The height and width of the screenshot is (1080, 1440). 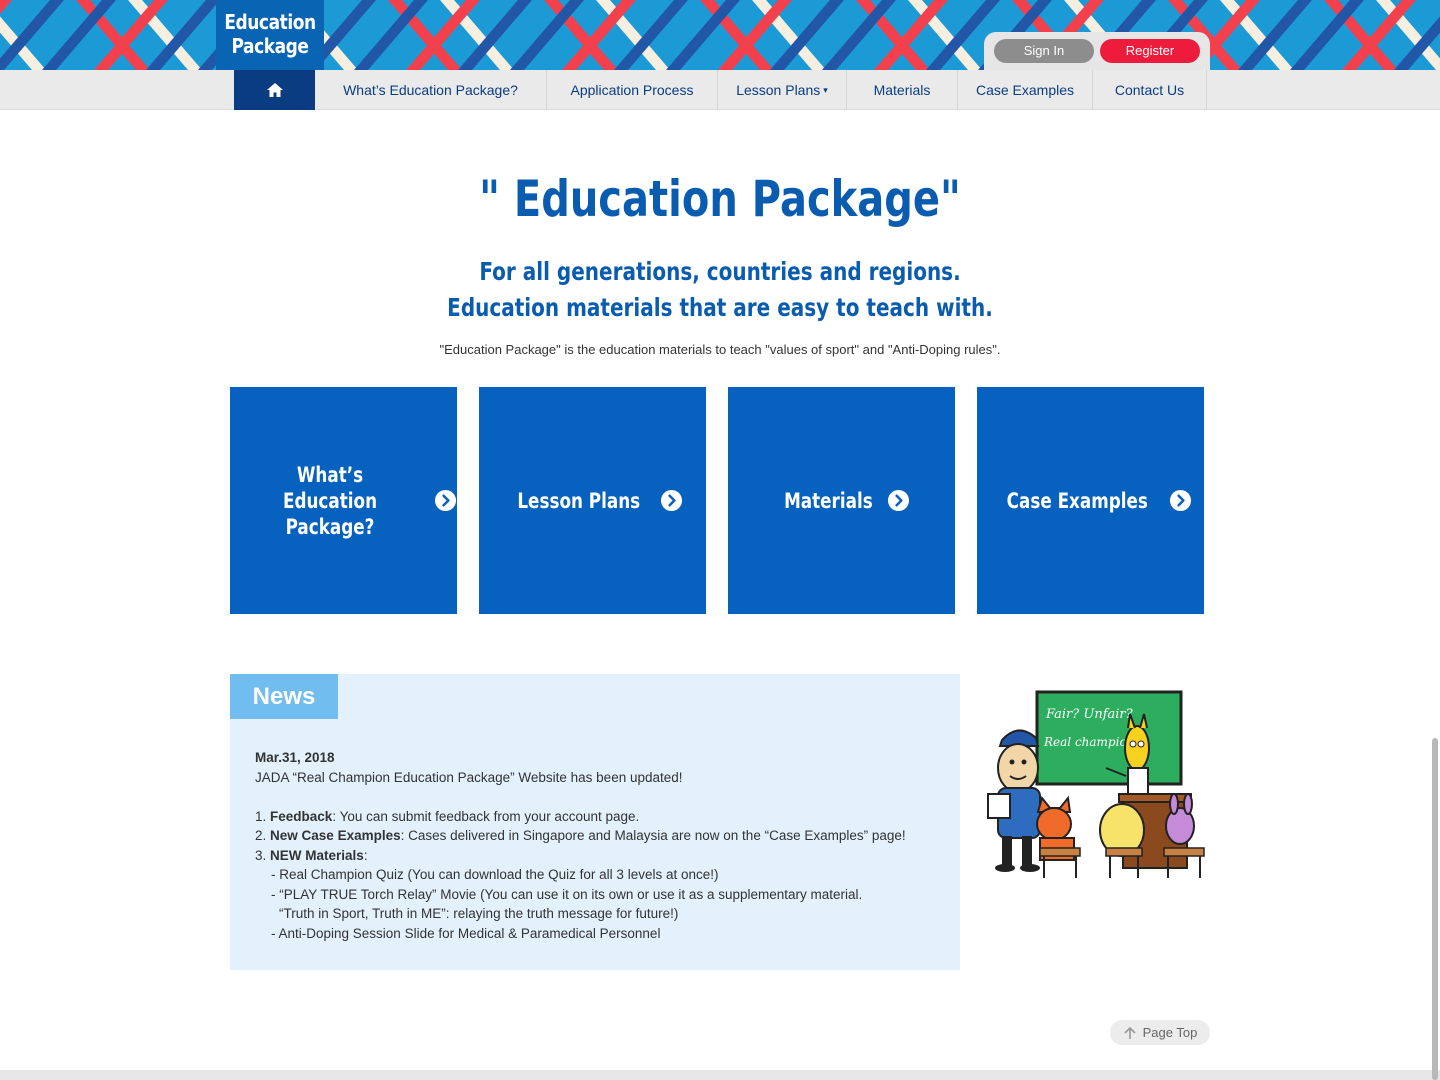 I want to click on nav-label: Contact Us, so click(x=1149, y=90).